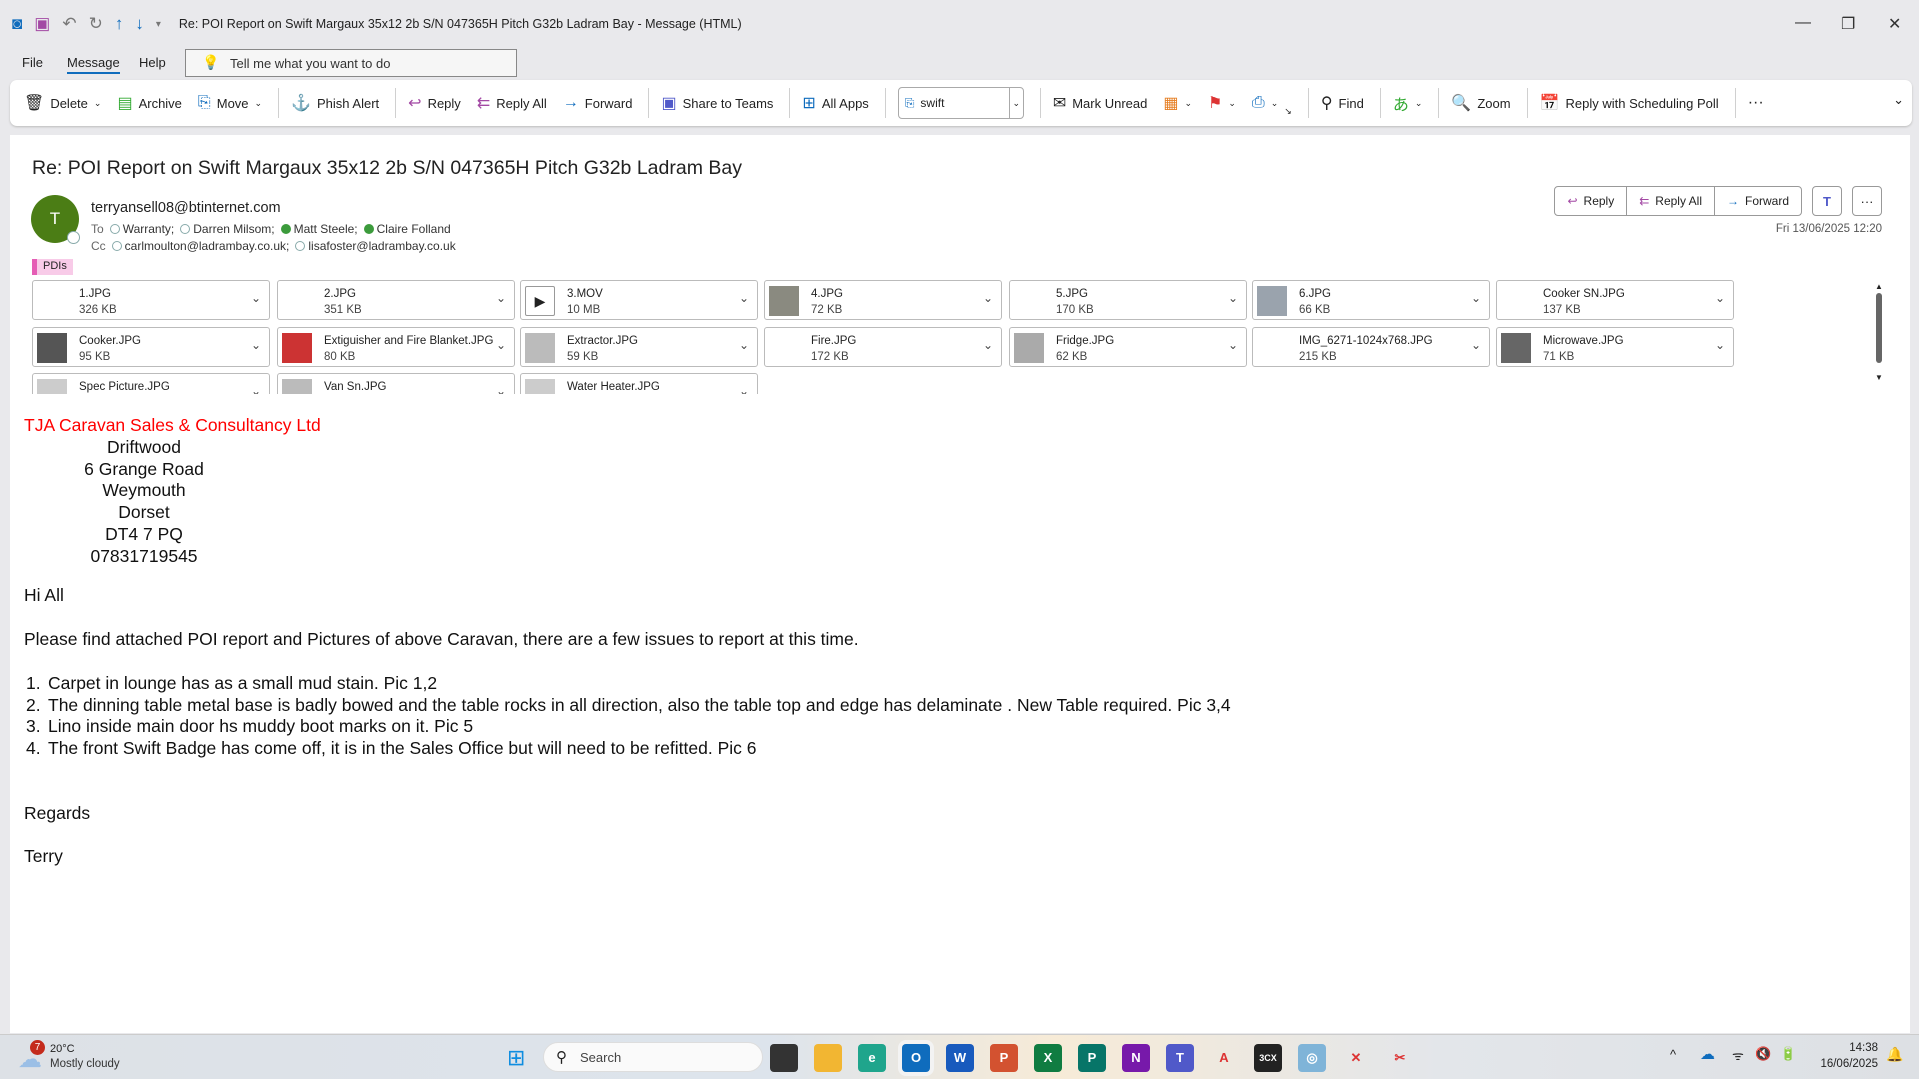  I want to click on attachment-item: Microwave.JPG 71 KB ⌄, so click(1615, 347).